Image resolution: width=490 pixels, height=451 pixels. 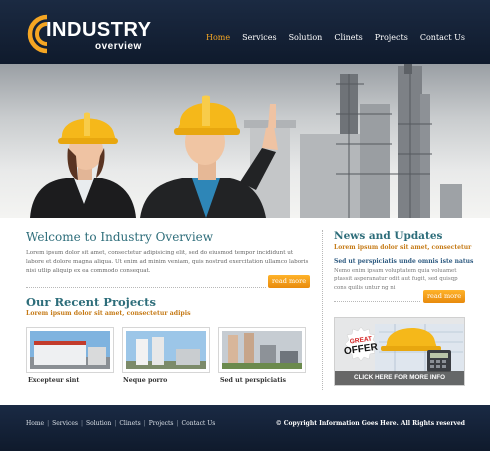 I want to click on news-read-more-button: read more, so click(x=444, y=296).